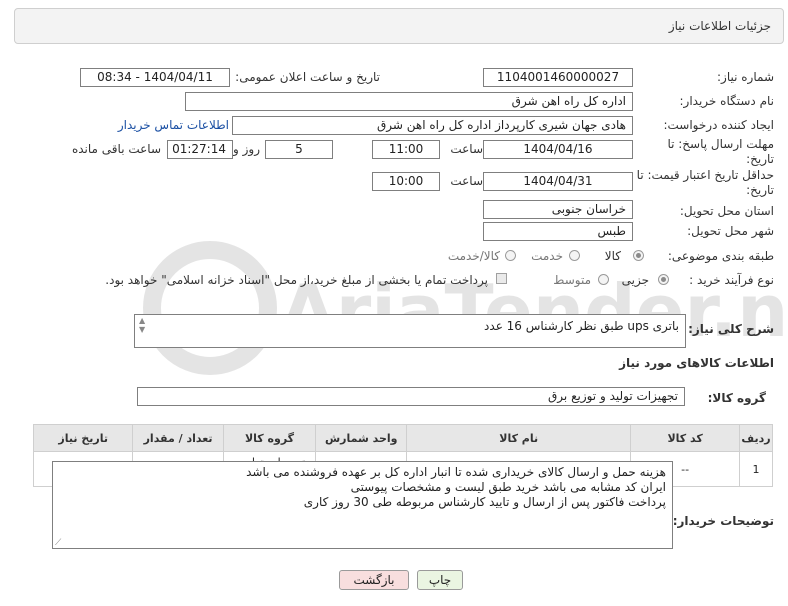 Image resolution: width=788 pixels, height=606 pixels. Describe the element at coordinates (200, 149) in the screenshot. I see `remaining-time-field: 01:27:14` at that location.